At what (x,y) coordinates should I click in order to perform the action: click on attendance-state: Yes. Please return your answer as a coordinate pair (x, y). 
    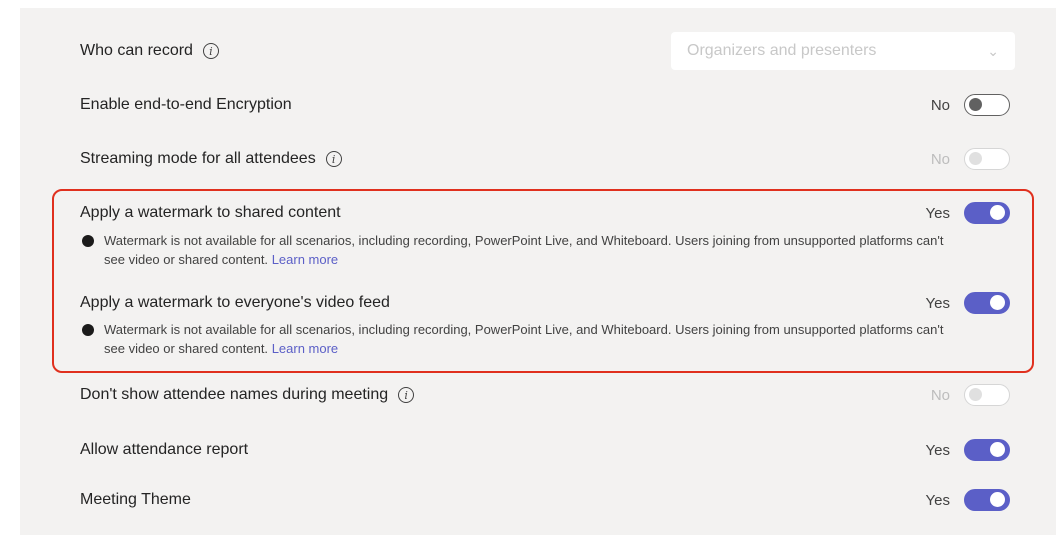
    Looking at the image, I should click on (937, 450).